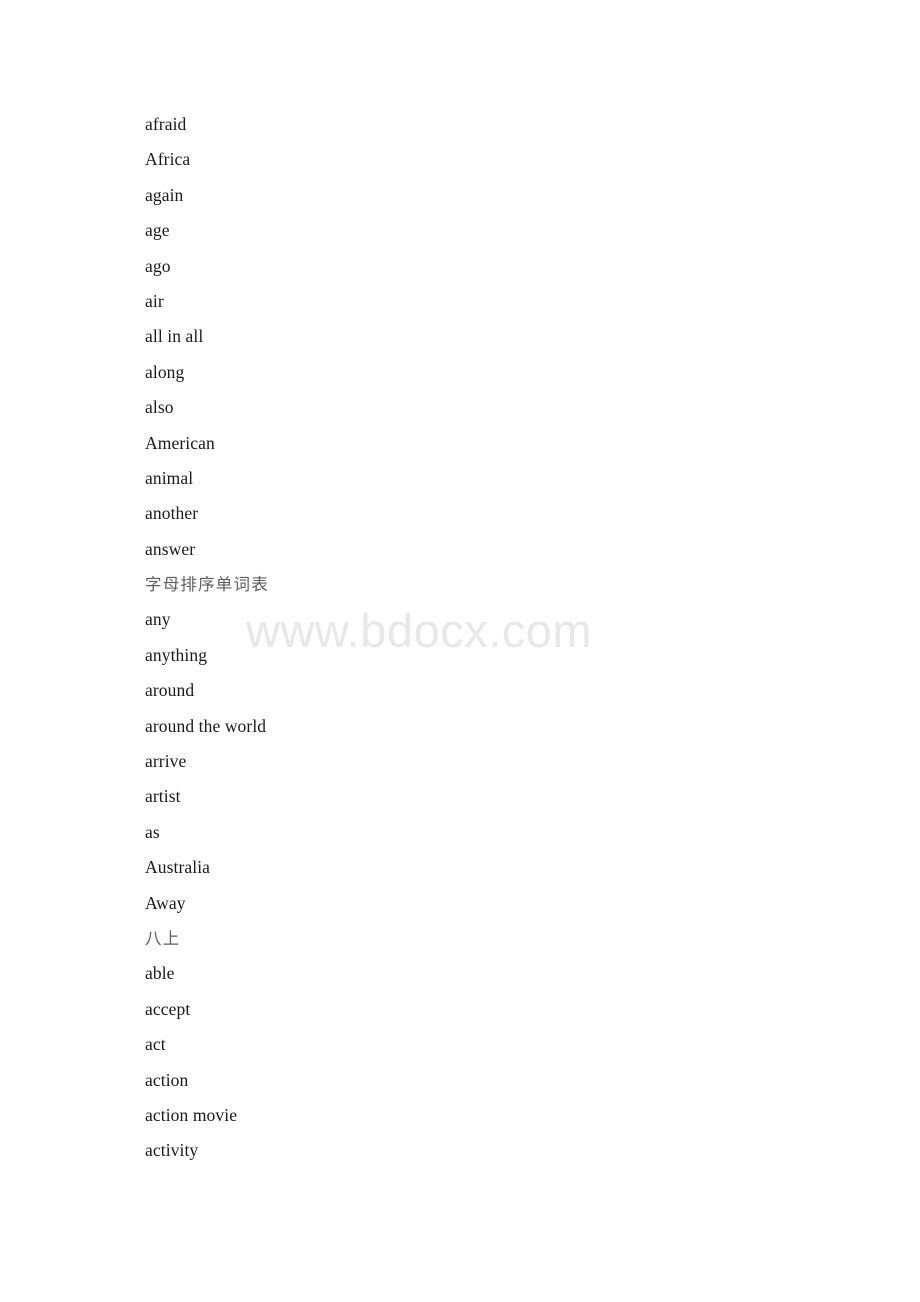 This screenshot has height=1302, width=920. Describe the element at coordinates (172, 1150) in the screenshot. I see `word-entry: activity` at that location.